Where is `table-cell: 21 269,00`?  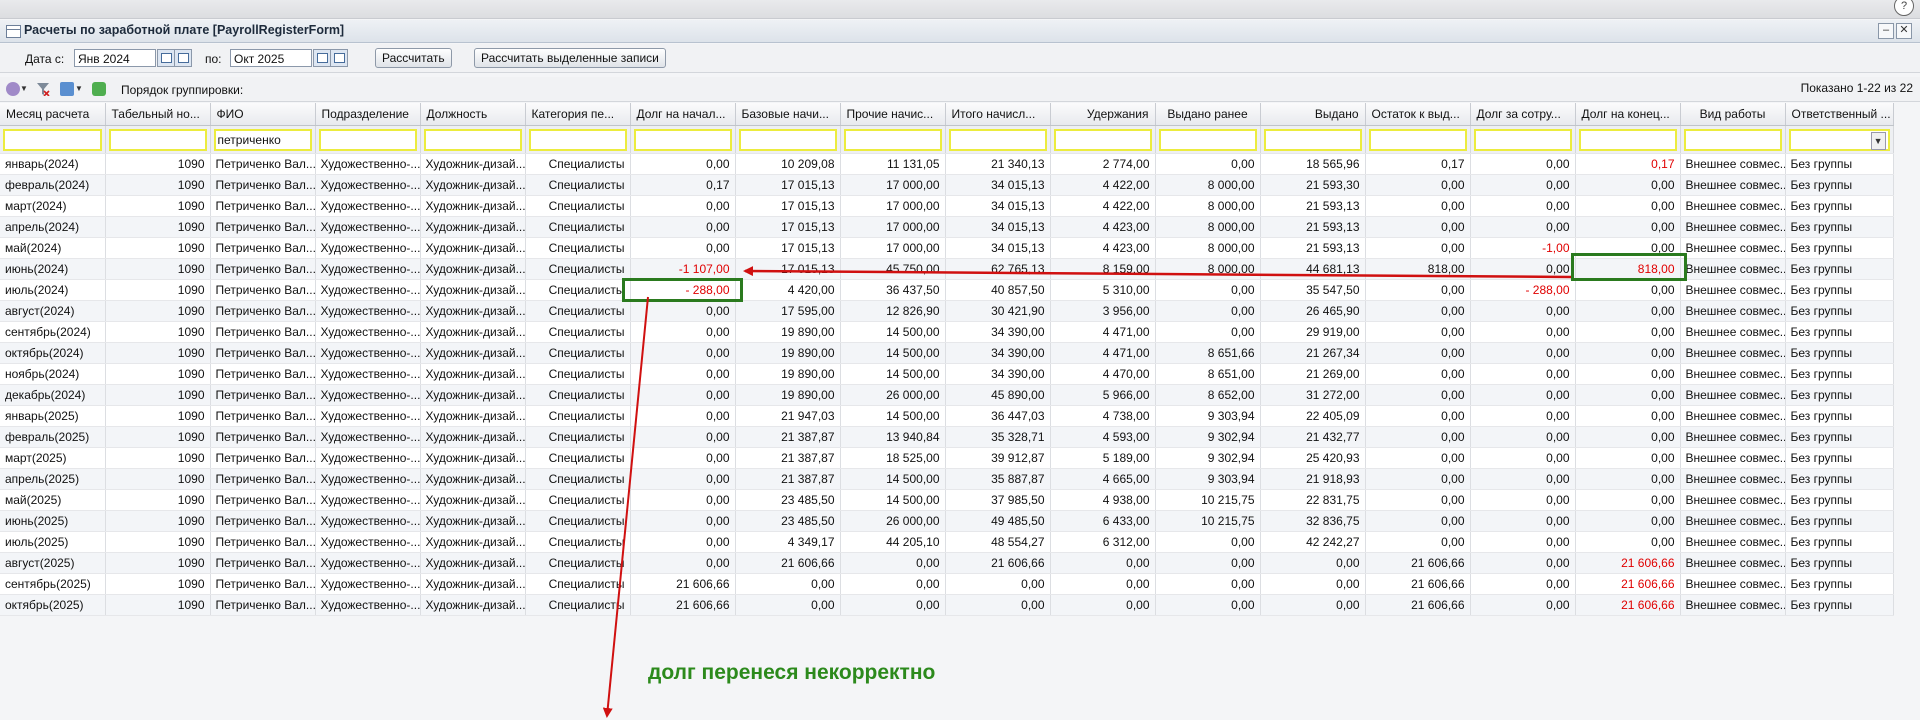 table-cell: 21 269,00 is located at coordinates (1313, 374).